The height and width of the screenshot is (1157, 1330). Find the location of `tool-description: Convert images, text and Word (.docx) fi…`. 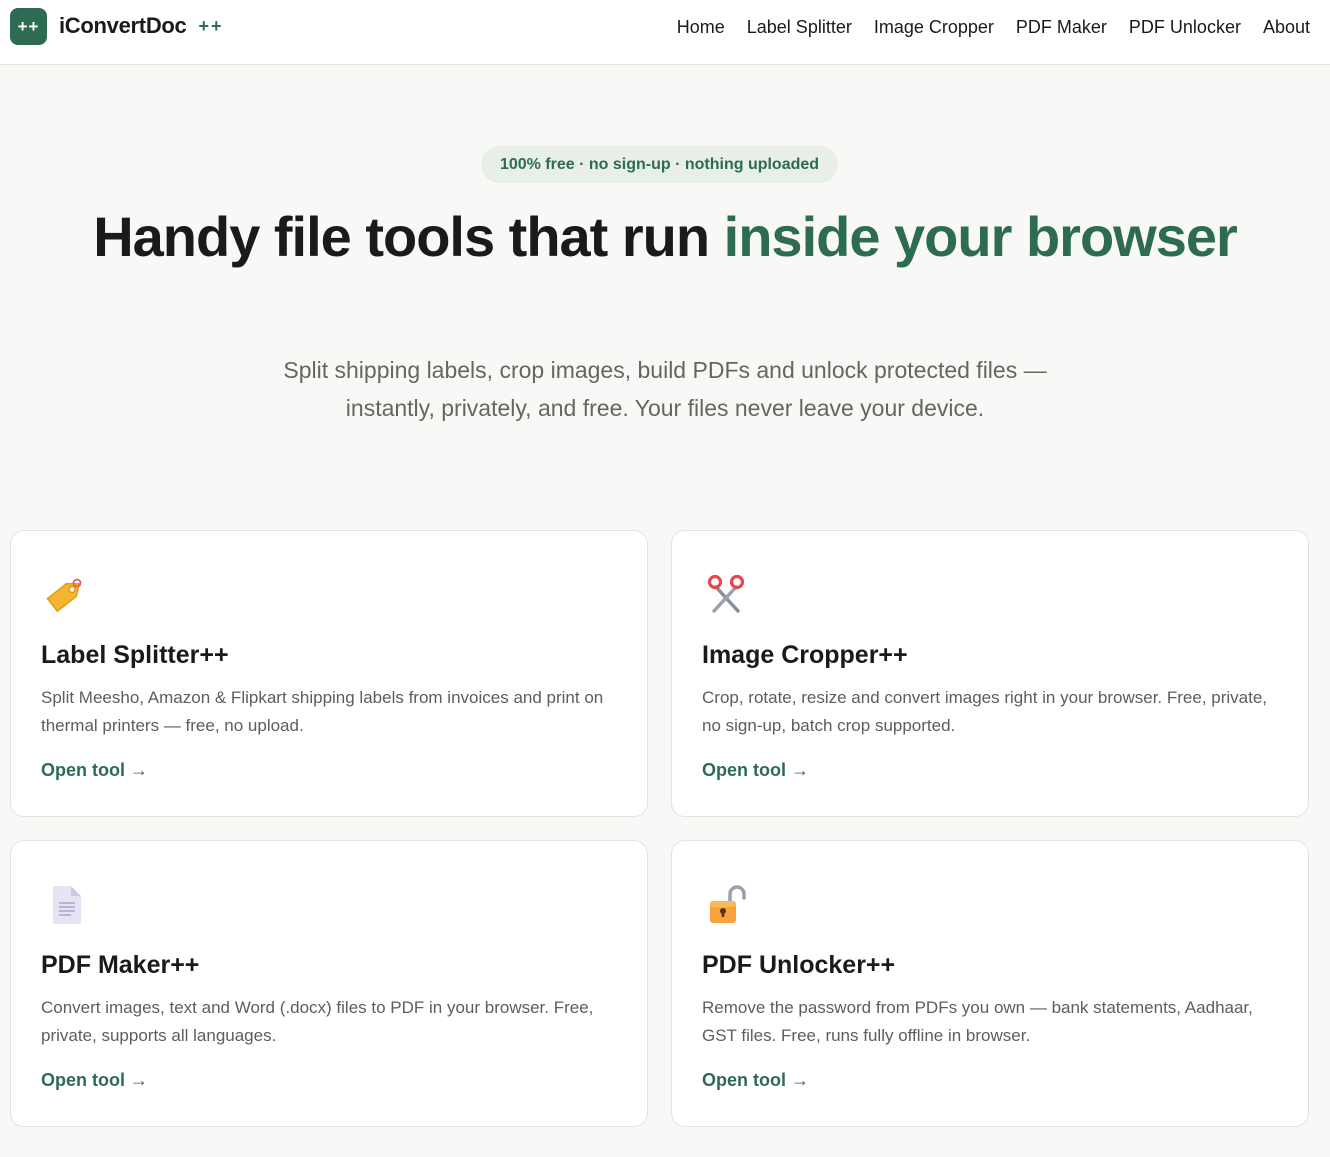

tool-description: Convert images, text and Word (.docx) fi… is located at coordinates (317, 1021).